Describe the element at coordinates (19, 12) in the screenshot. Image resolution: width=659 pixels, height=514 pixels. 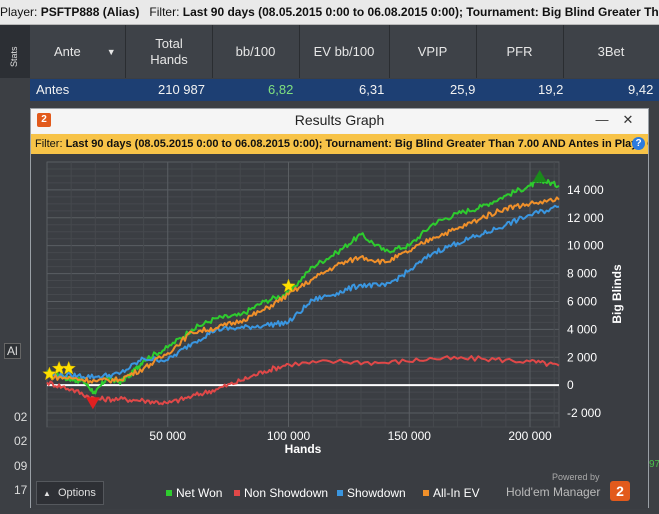
I see `player-label: Player:` at that location.